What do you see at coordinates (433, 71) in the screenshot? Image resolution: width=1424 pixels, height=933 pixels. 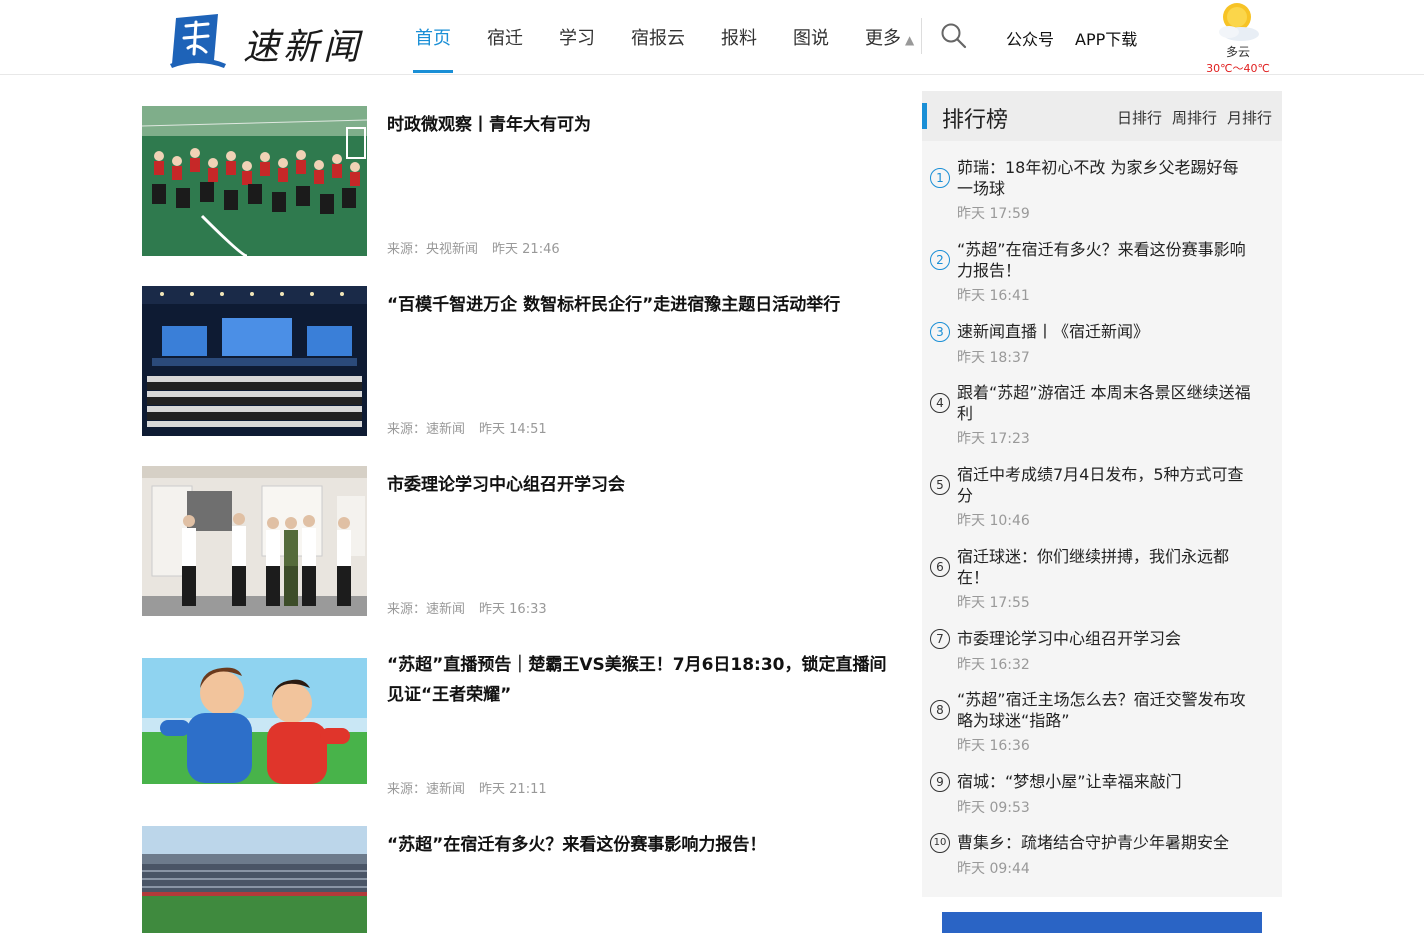 I see `nav-active-indicator` at bounding box center [433, 71].